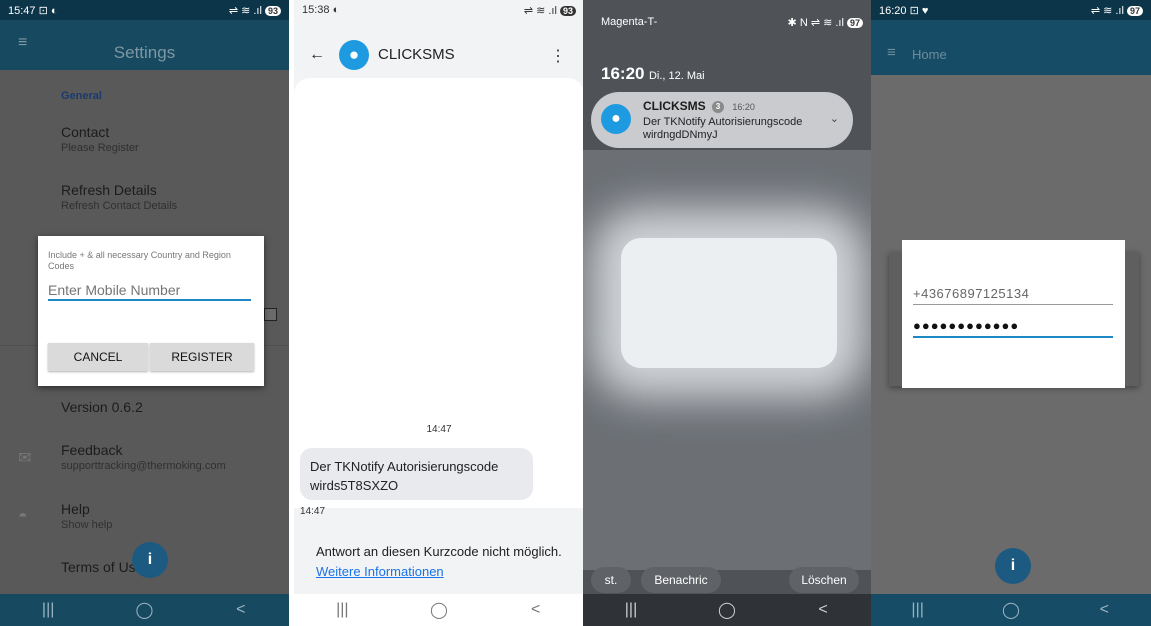  Describe the element at coordinates (929, 54) in the screenshot. I see `page-title: Home` at that location.